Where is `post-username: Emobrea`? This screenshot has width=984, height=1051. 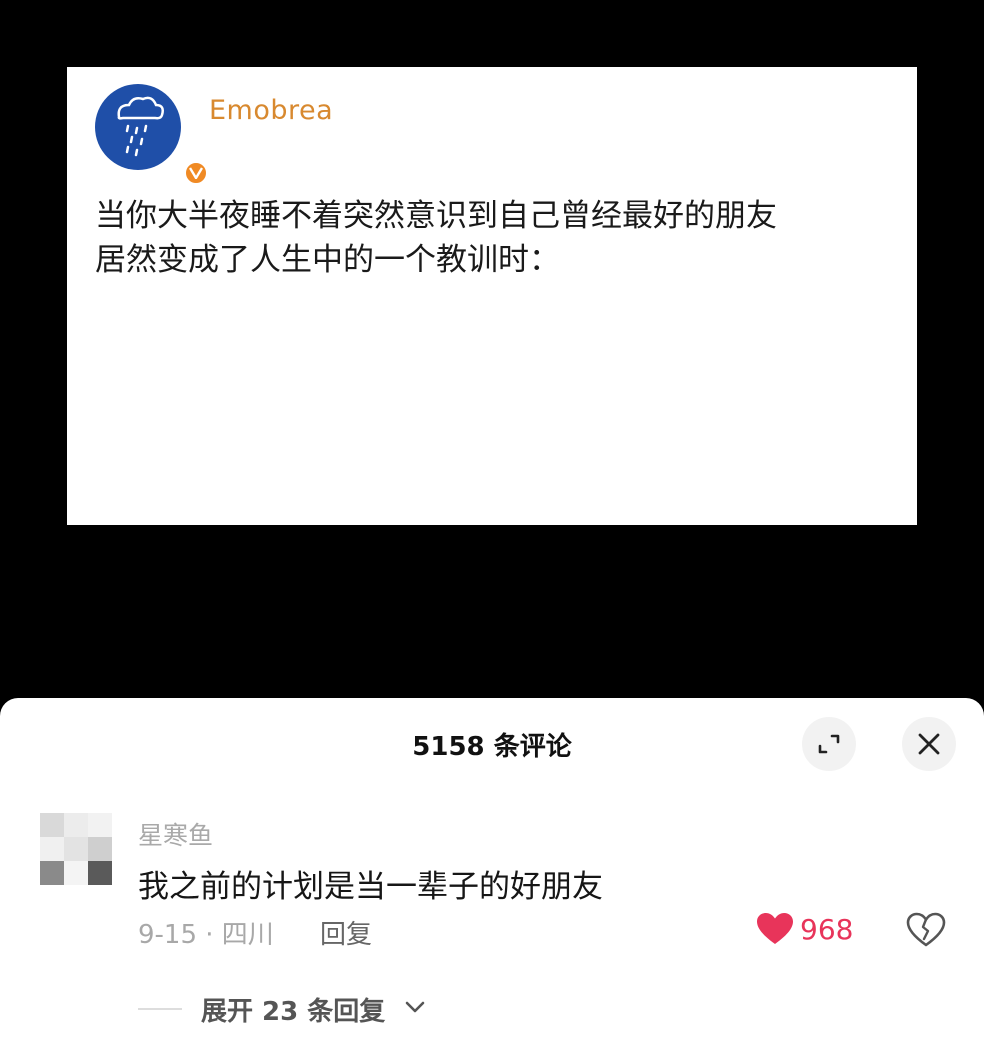
post-username: Emobrea is located at coordinates (270, 110).